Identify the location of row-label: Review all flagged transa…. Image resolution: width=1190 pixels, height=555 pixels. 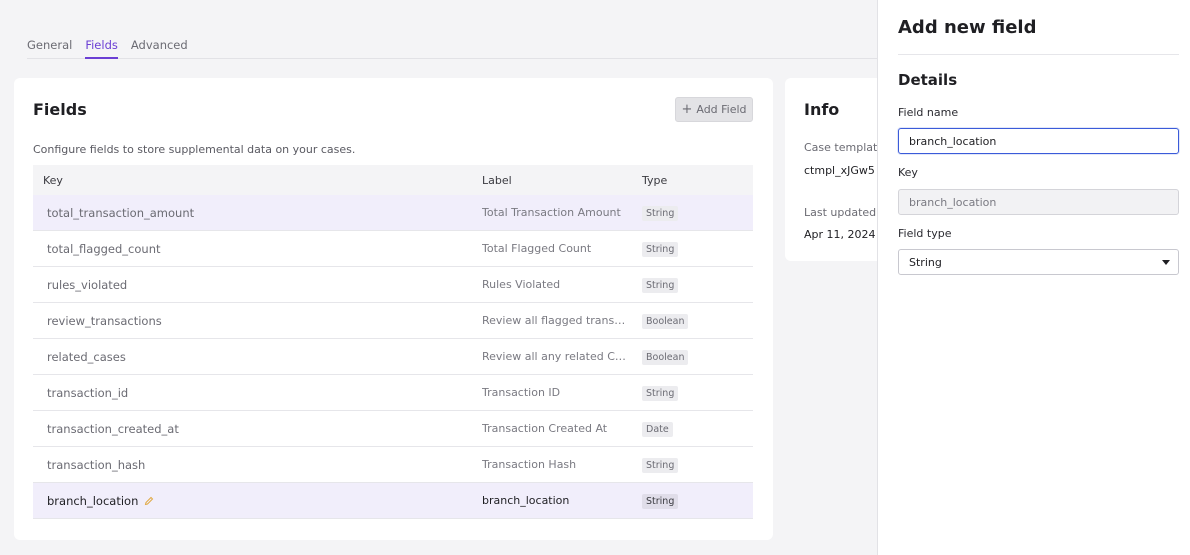
(557, 320).